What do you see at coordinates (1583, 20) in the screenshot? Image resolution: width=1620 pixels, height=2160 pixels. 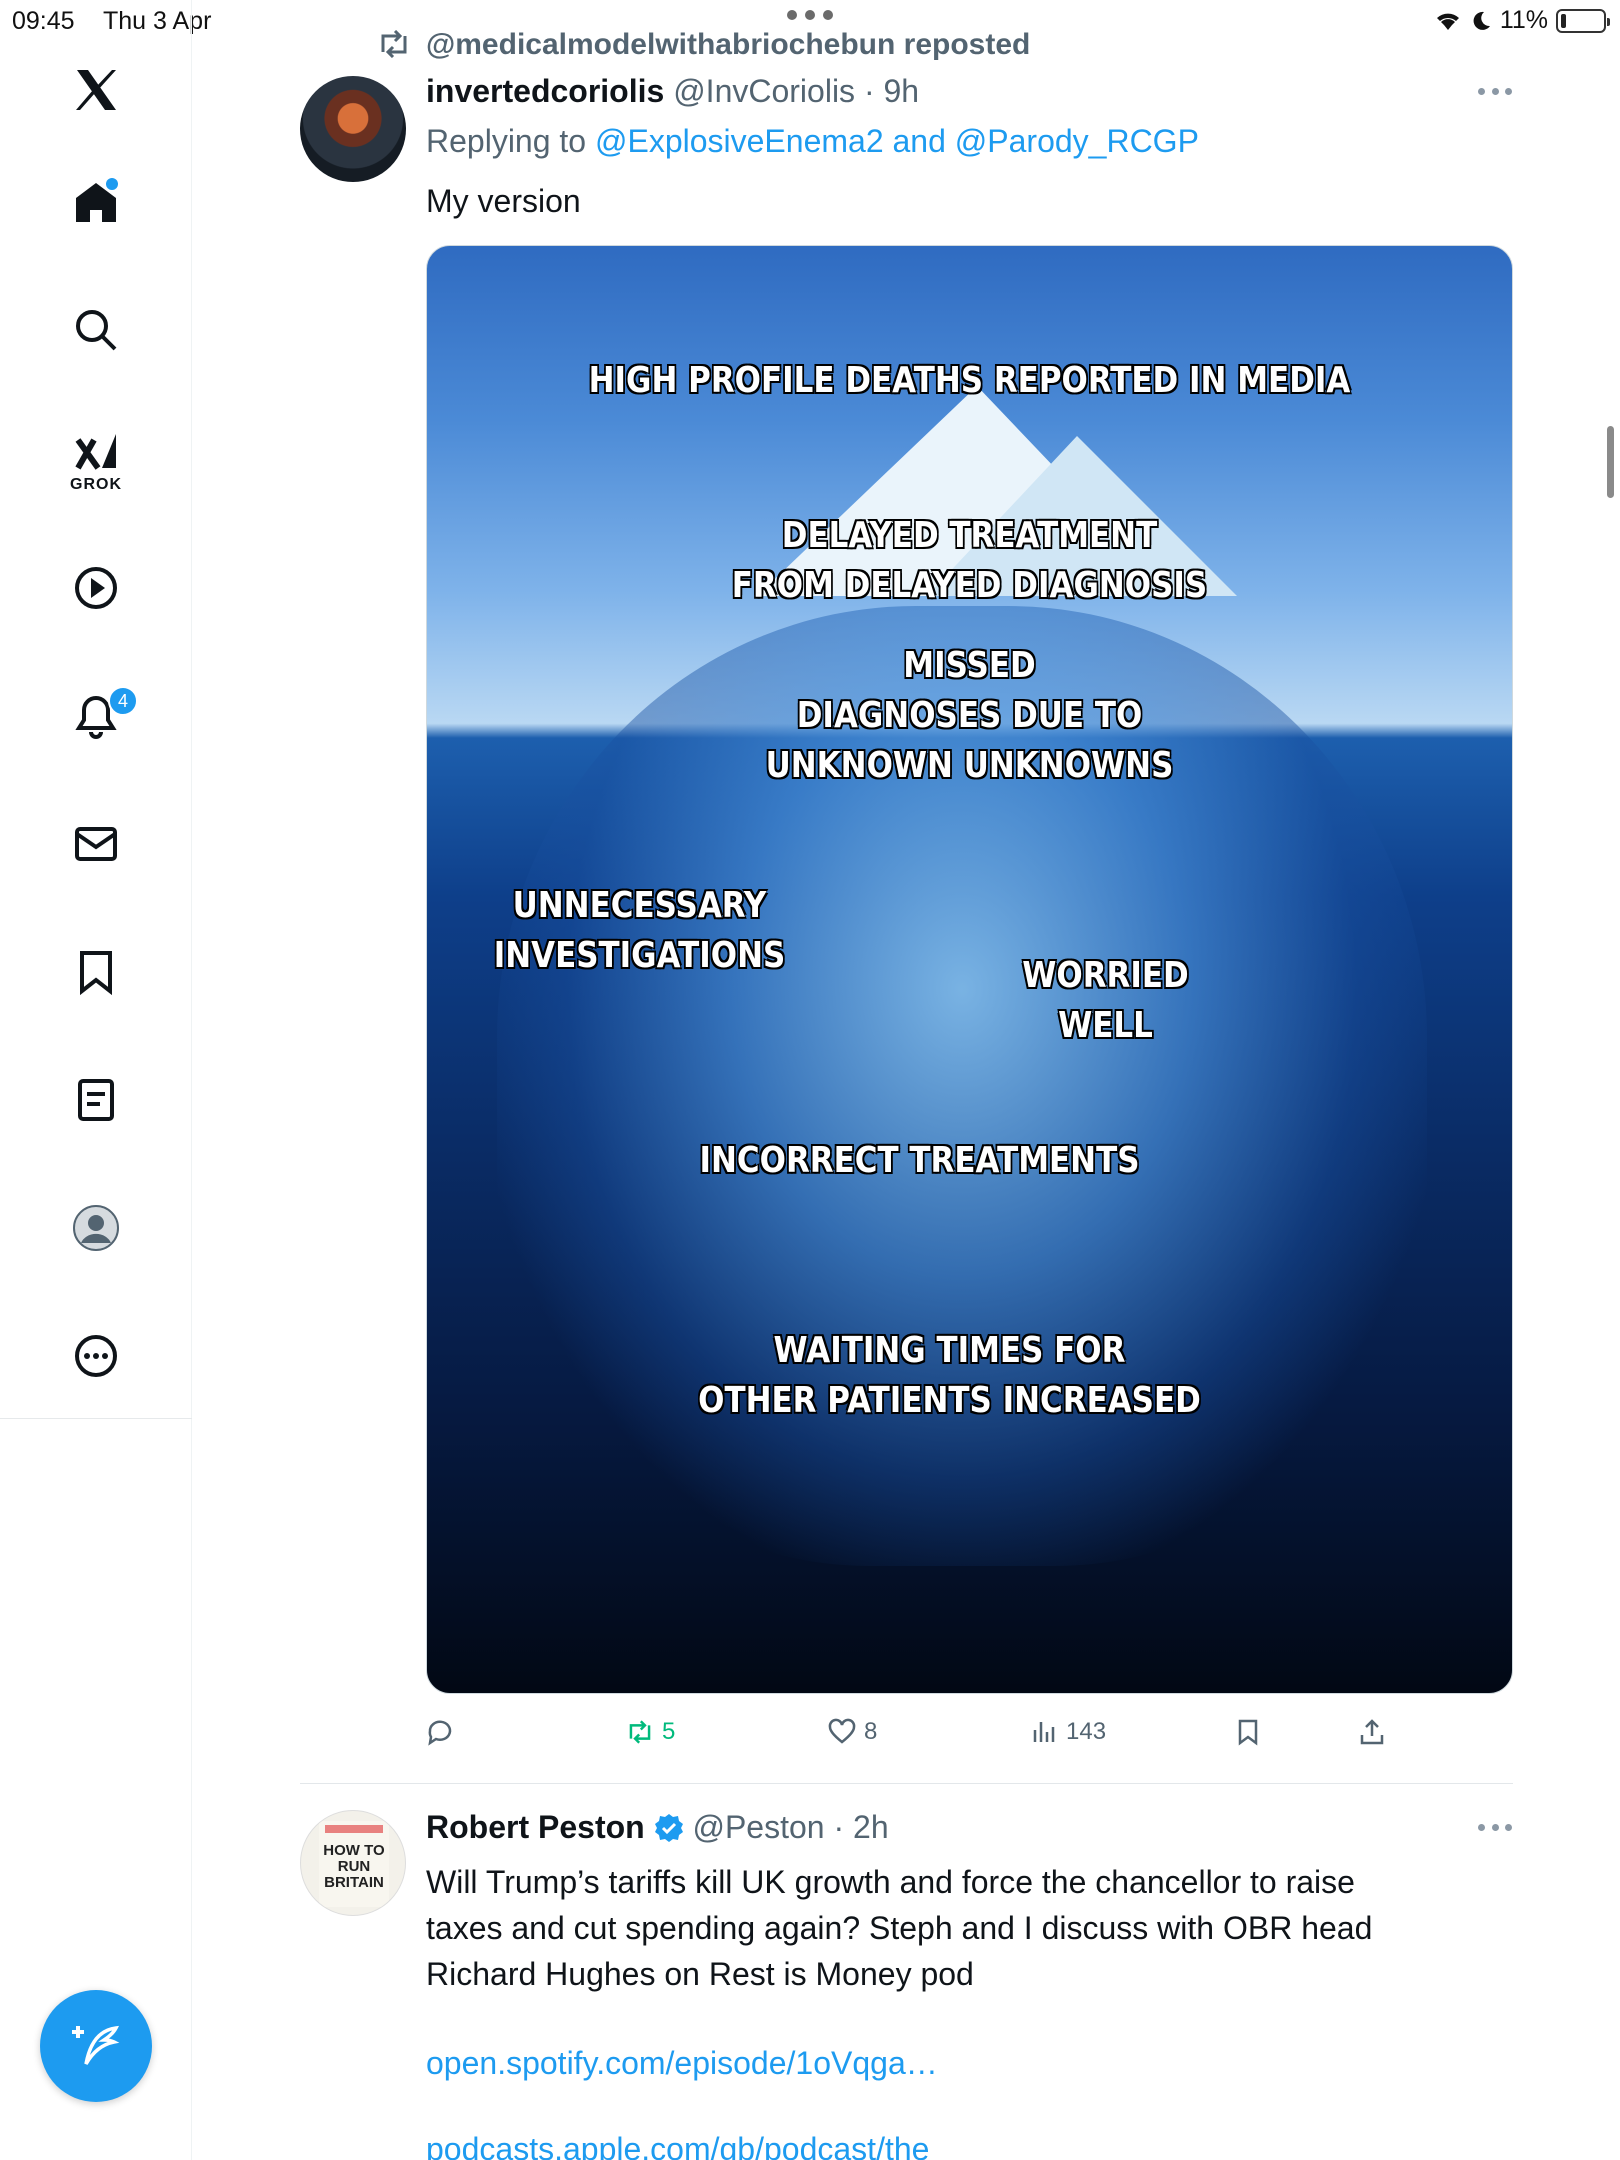 I see `battery-icon` at bounding box center [1583, 20].